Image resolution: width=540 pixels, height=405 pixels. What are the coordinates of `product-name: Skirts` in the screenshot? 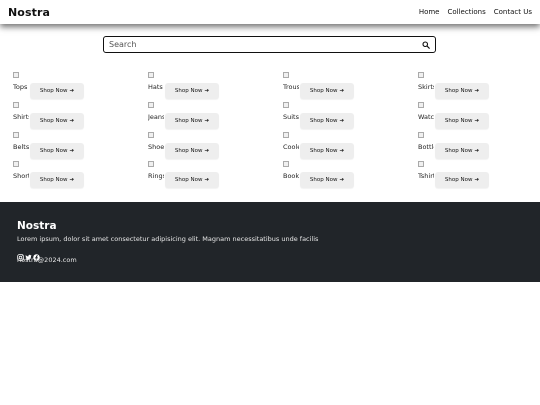 It's located at (426, 87).